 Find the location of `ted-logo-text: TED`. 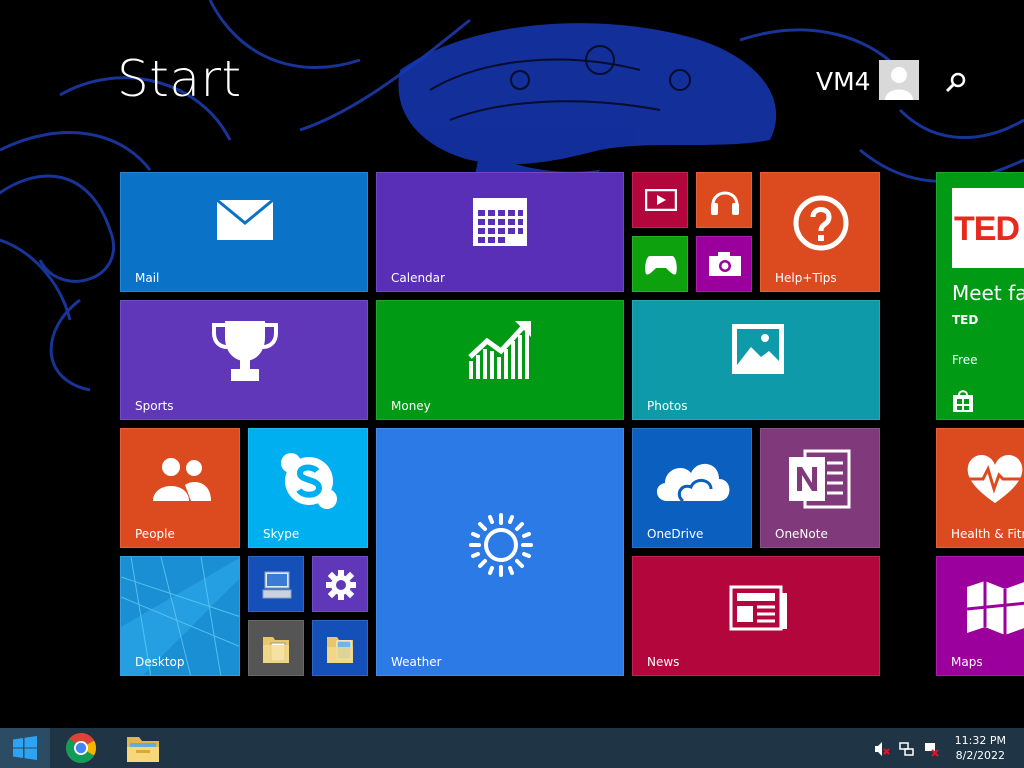

ted-logo-text: TED is located at coordinates (987, 229).